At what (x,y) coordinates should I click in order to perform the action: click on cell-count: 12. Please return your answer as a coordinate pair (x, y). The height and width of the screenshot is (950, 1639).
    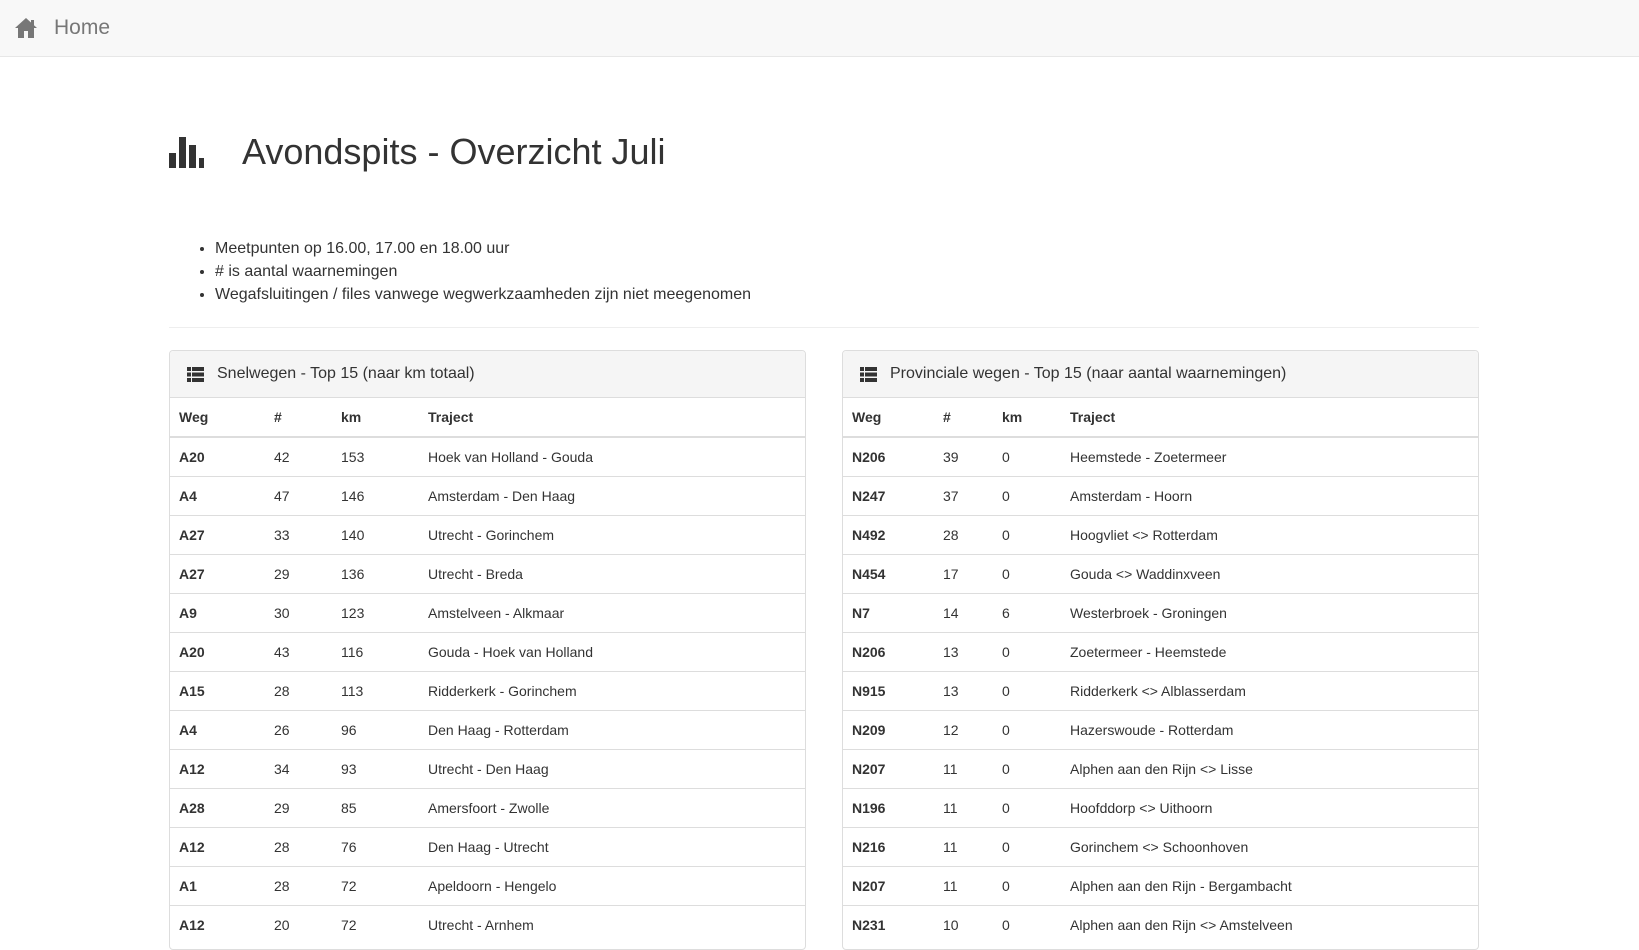
    Looking at the image, I should click on (963, 730).